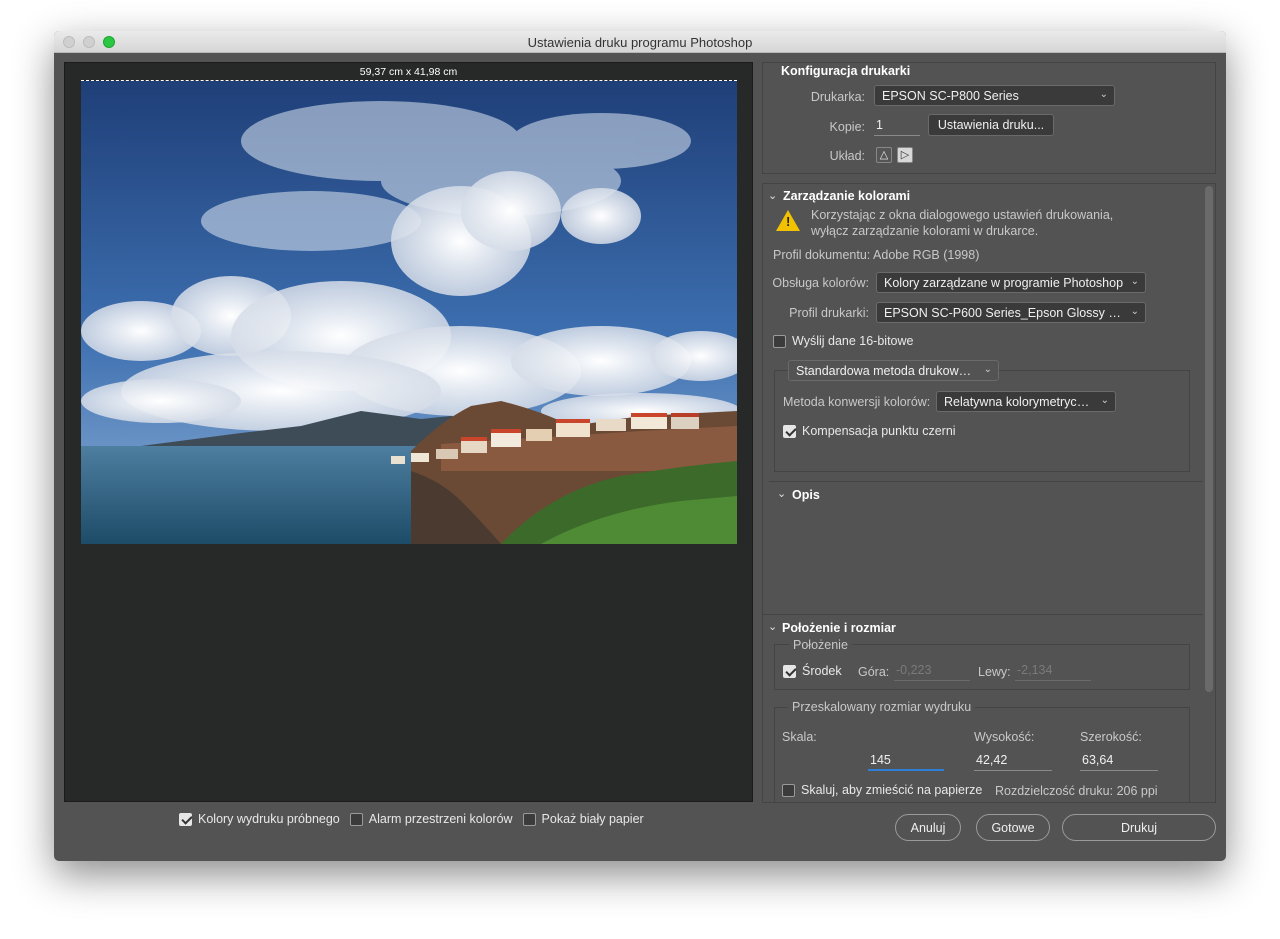  I want to click on landscape-layout-icon: ▷, so click(905, 155).